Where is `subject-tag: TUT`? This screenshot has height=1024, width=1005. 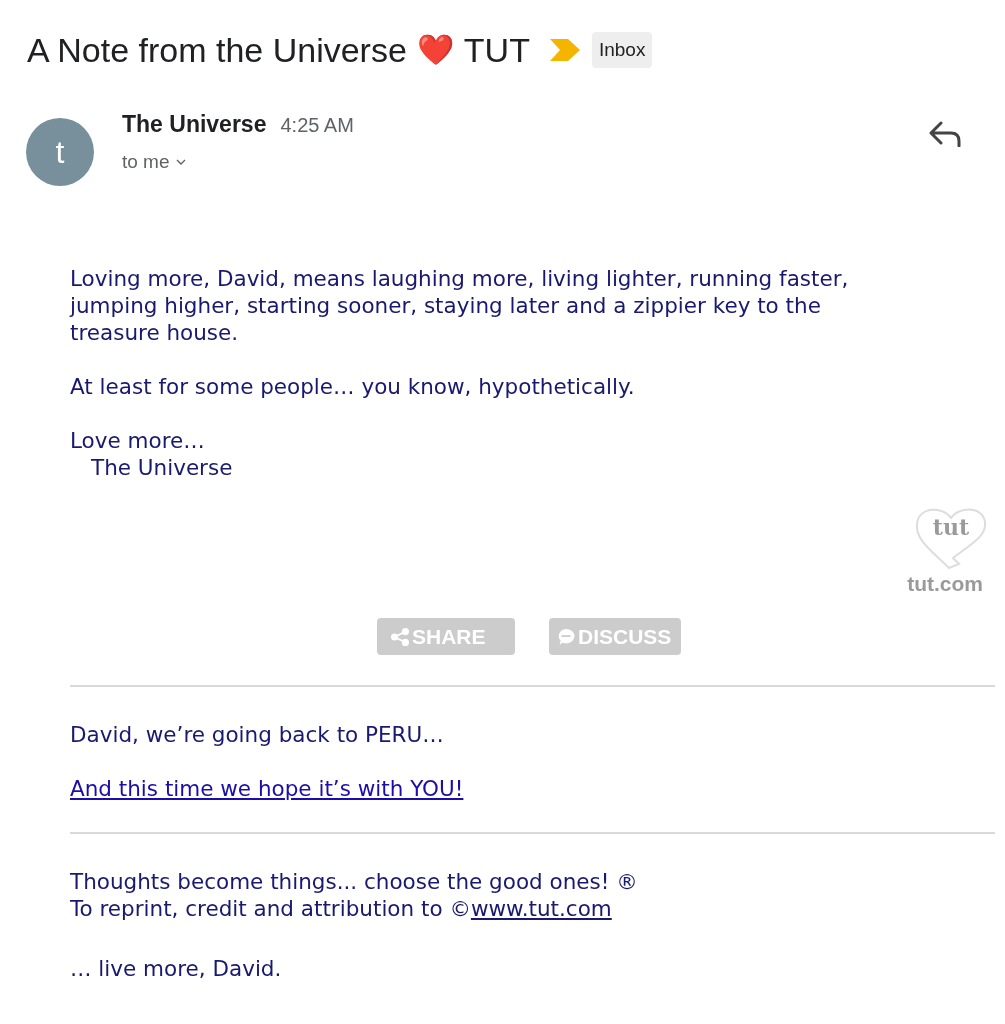
subject-tag: TUT is located at coordinates (496, 50).